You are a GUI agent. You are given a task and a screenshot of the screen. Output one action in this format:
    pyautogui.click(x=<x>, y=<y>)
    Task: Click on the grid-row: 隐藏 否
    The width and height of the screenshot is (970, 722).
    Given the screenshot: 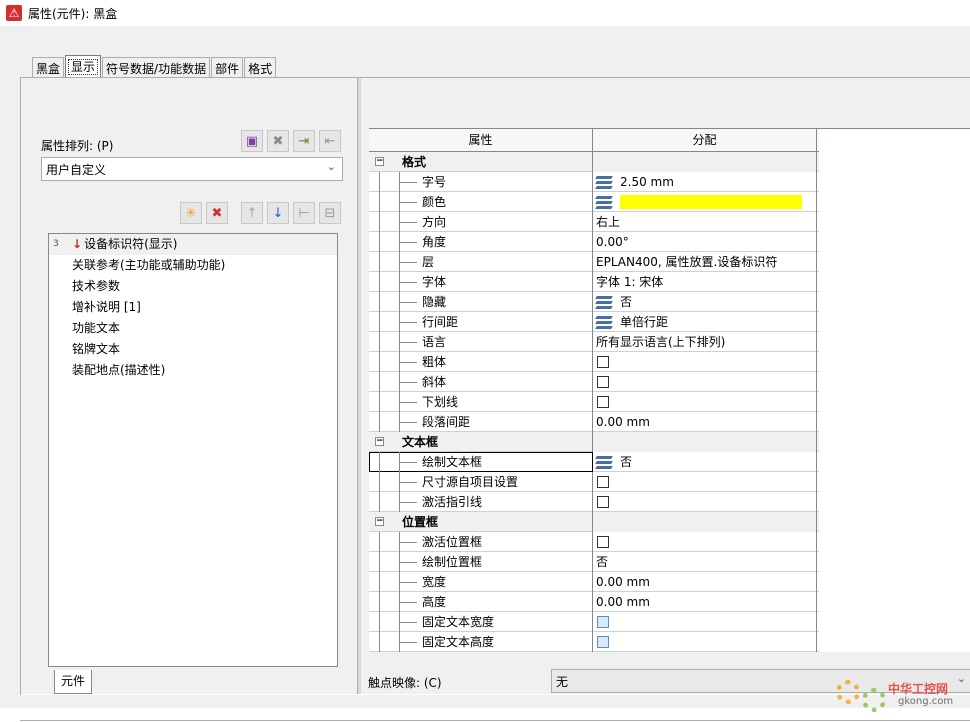 What is the action you would take?
    pyautogui.click(x=594, y=302)
    